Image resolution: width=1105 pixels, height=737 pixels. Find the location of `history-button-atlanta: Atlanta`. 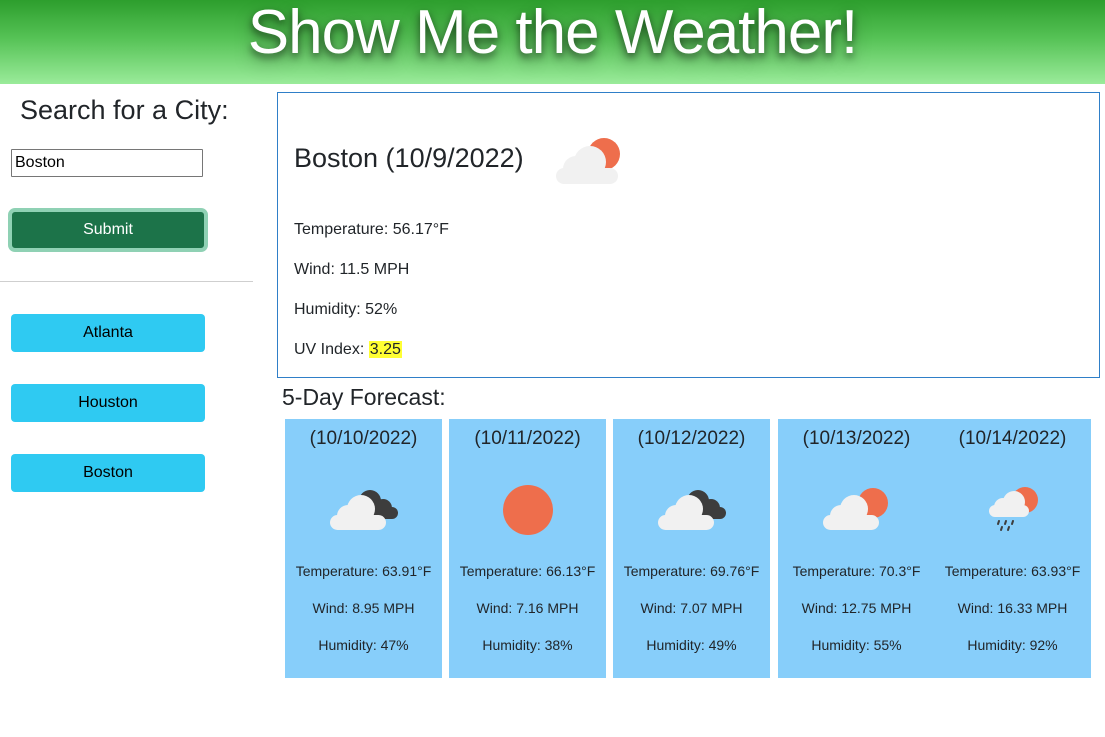

history-button-atlanta: Atlanta is located at coordinates (108, 333).